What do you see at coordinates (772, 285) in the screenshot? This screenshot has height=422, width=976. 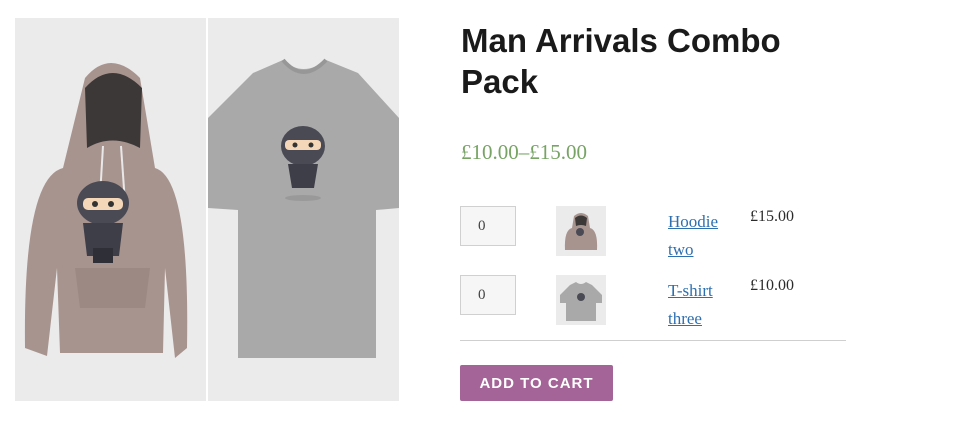 I see `item-price: £10.00` at bounding box center [772, 285].